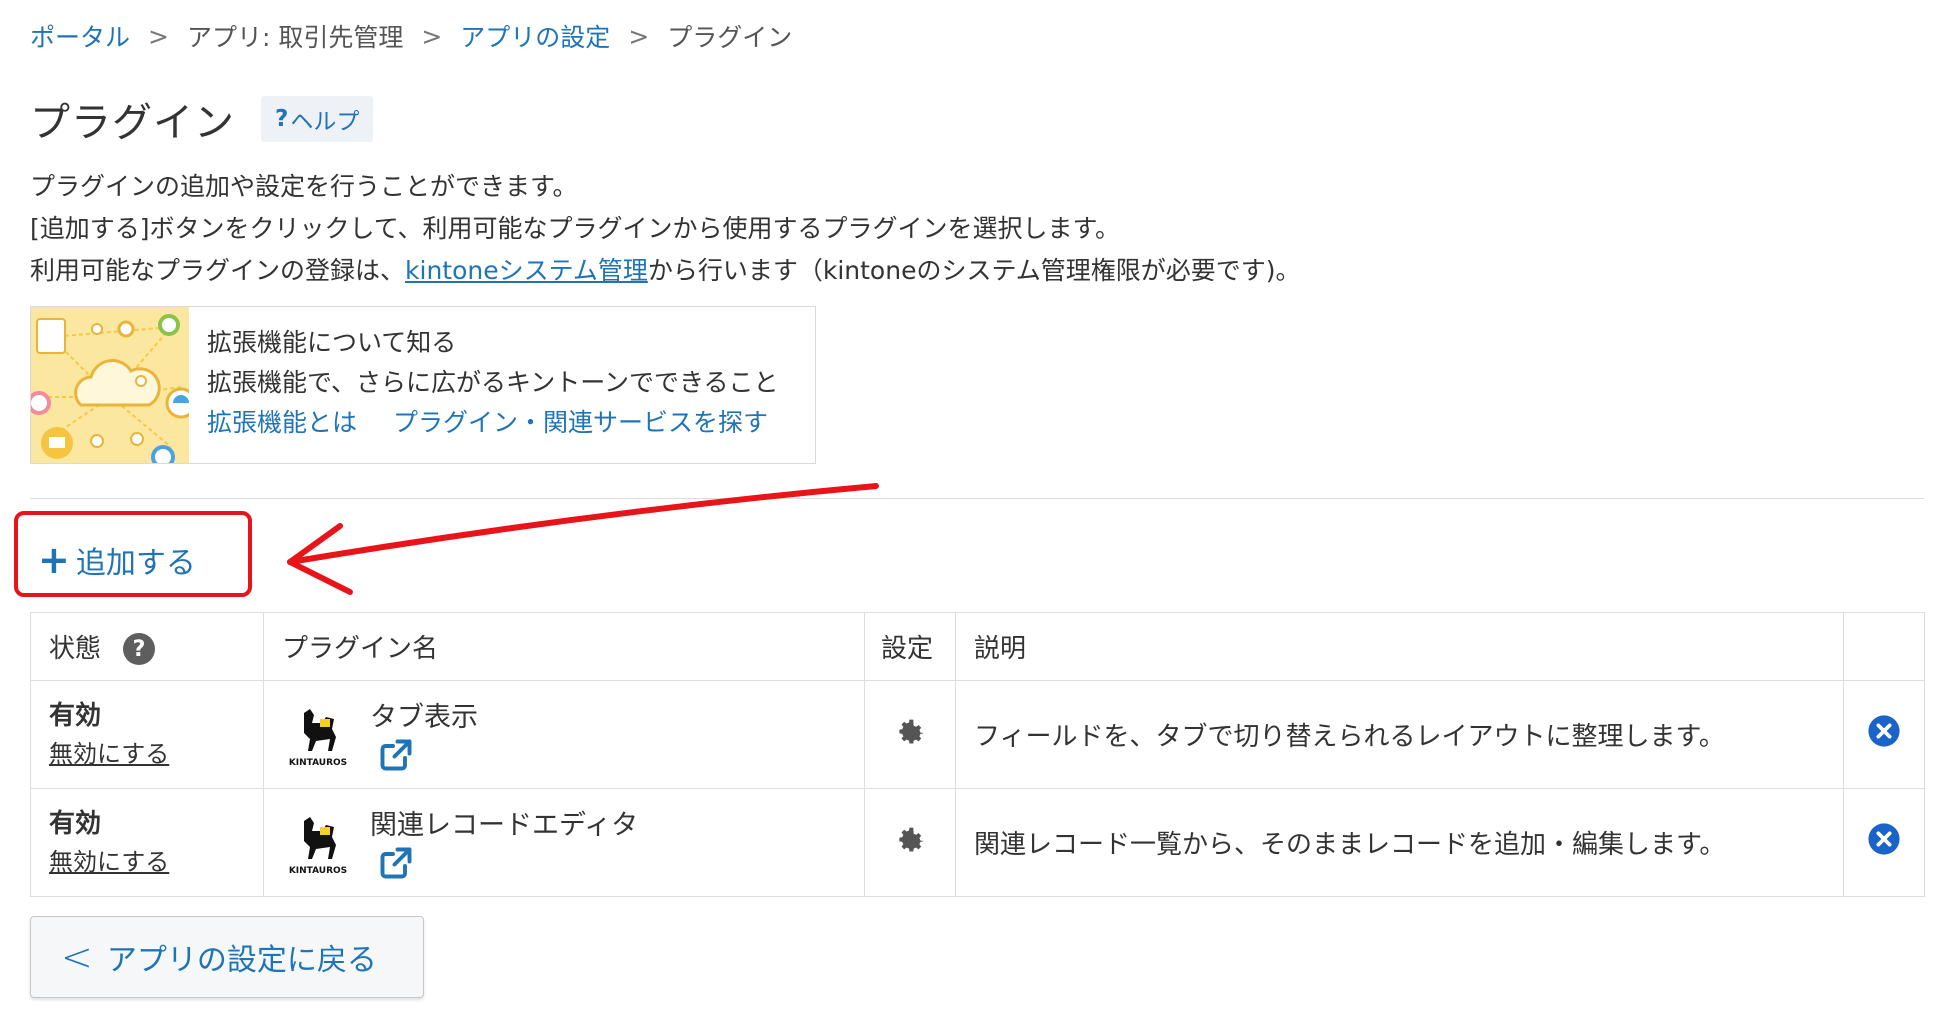 This screenshot has height=1012, width=1948. Describe the element at coordinates (580, 422) in the screenshot. I see `find-plugins-link: プラグイン・関連サービスを探す` at that location.